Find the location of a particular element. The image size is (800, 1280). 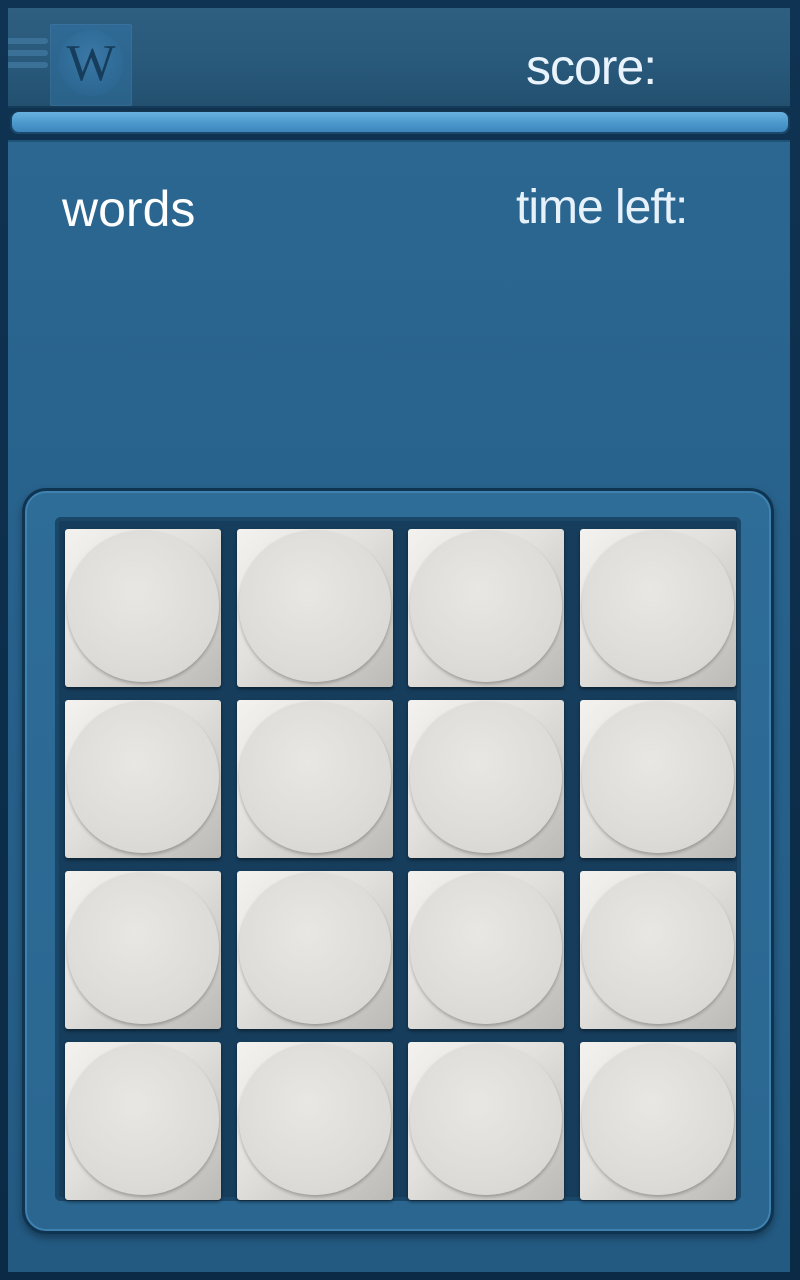

top-bar: W score: is located at coordinates (399, 58).